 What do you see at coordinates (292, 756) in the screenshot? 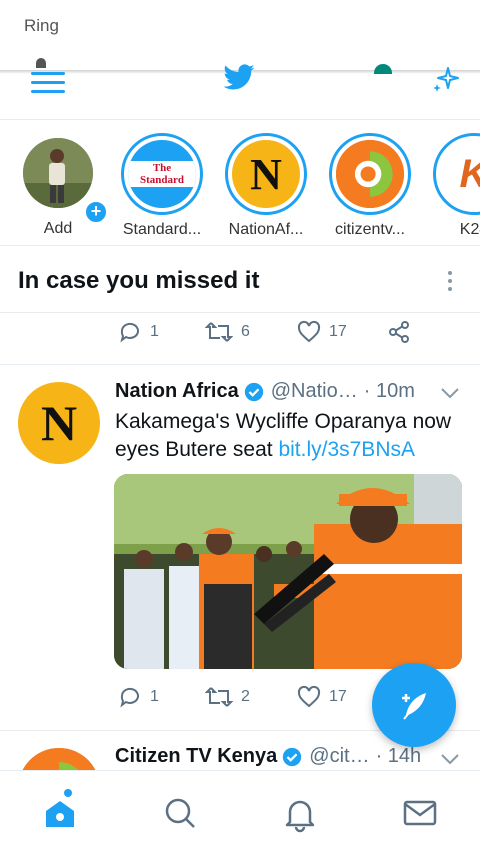
I see `verified-badge-icon` at bounding box center [292, 756].